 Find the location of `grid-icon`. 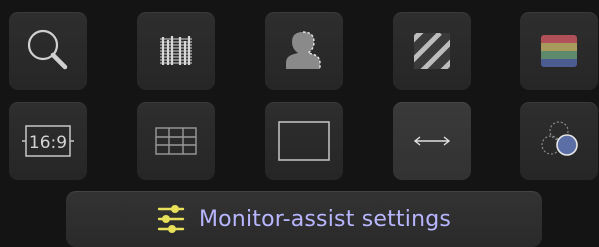

grid-icon is located at coordinates (176, 141).